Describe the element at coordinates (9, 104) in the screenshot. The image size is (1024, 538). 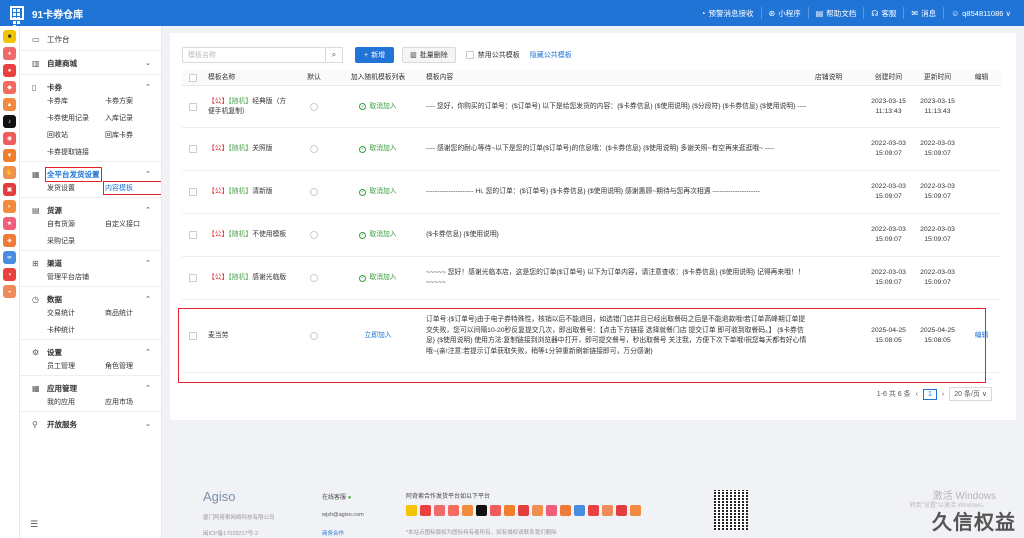
I see `app-icon-5: ▲` at that location.